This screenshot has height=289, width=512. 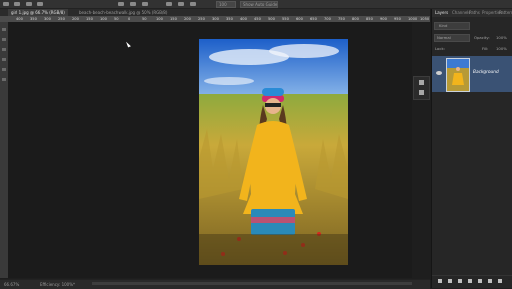 What do you see at coordinates (223, 4) in the screenshot?
I see `font-size-value: 100` at bounding box center [223, 4].